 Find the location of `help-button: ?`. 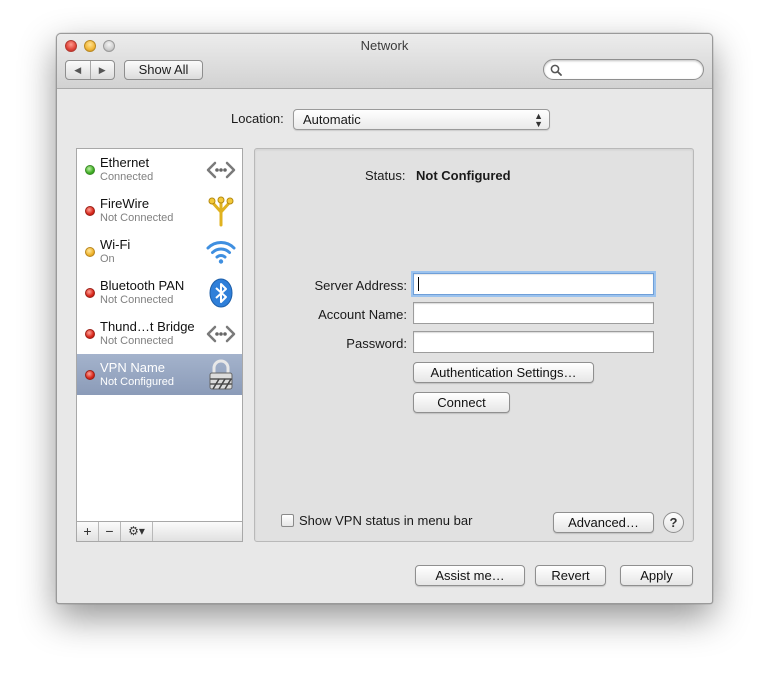

help-button: ? is located at coordinates (673, 522).